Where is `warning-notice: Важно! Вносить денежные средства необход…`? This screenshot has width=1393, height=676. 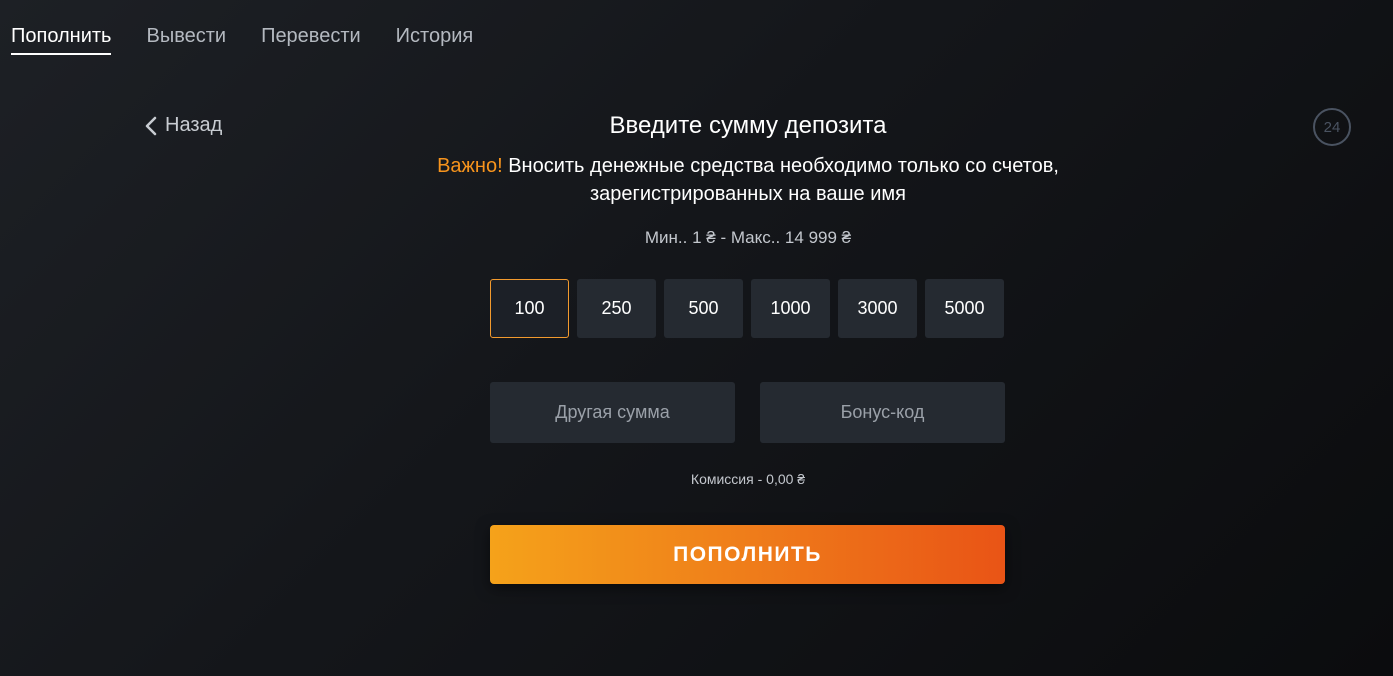 warning-notice: Важно! Вносить денежные средства необход… is located at coordinates (696, 180).